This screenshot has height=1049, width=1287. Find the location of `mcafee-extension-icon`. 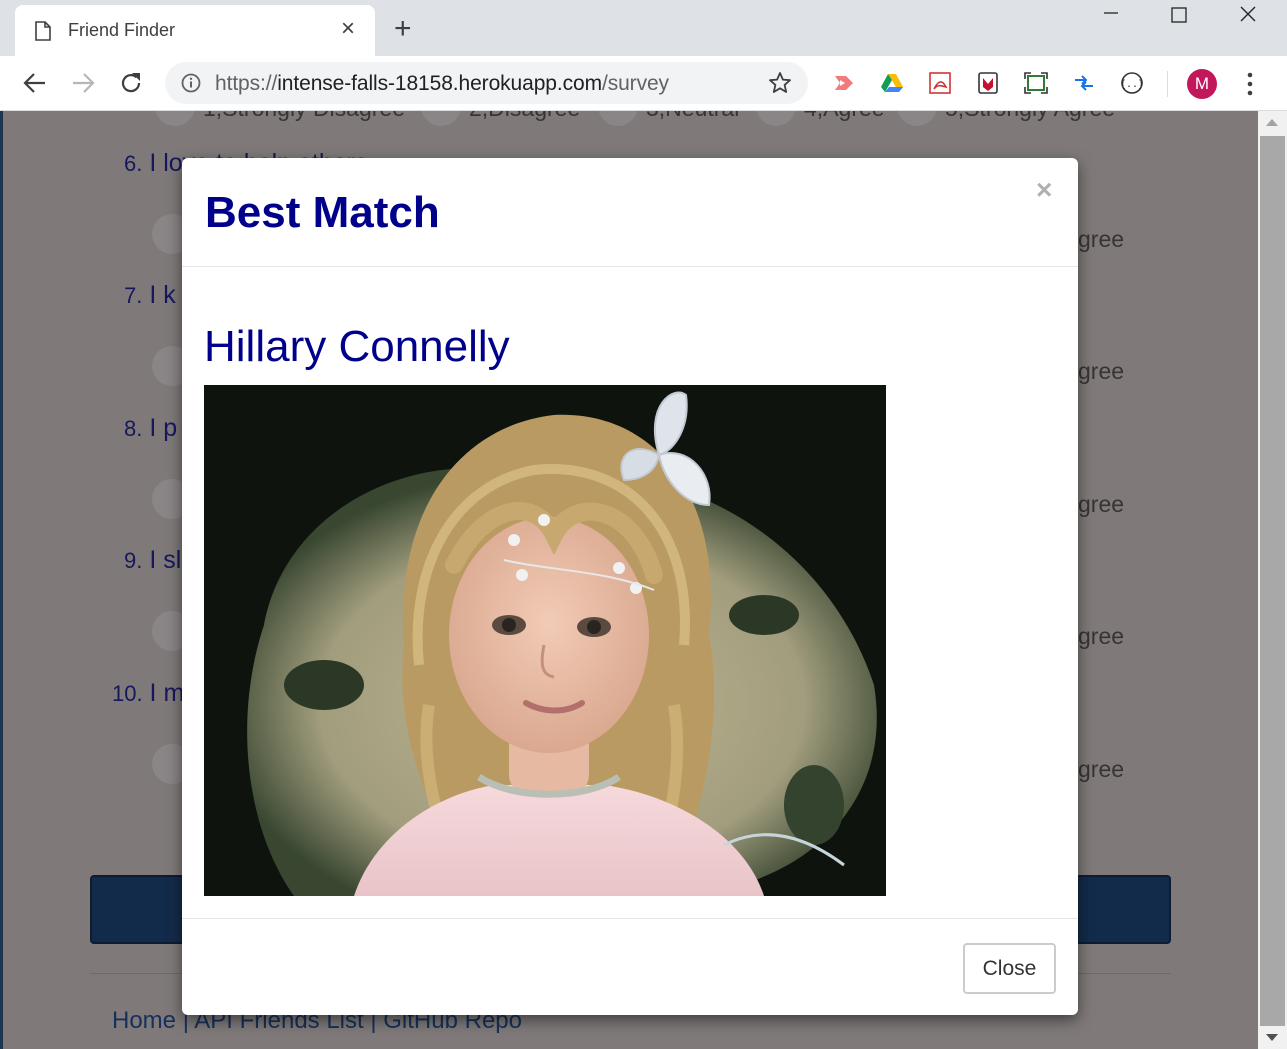

mcafee-extension-icon is located at coordinates (988, 83).